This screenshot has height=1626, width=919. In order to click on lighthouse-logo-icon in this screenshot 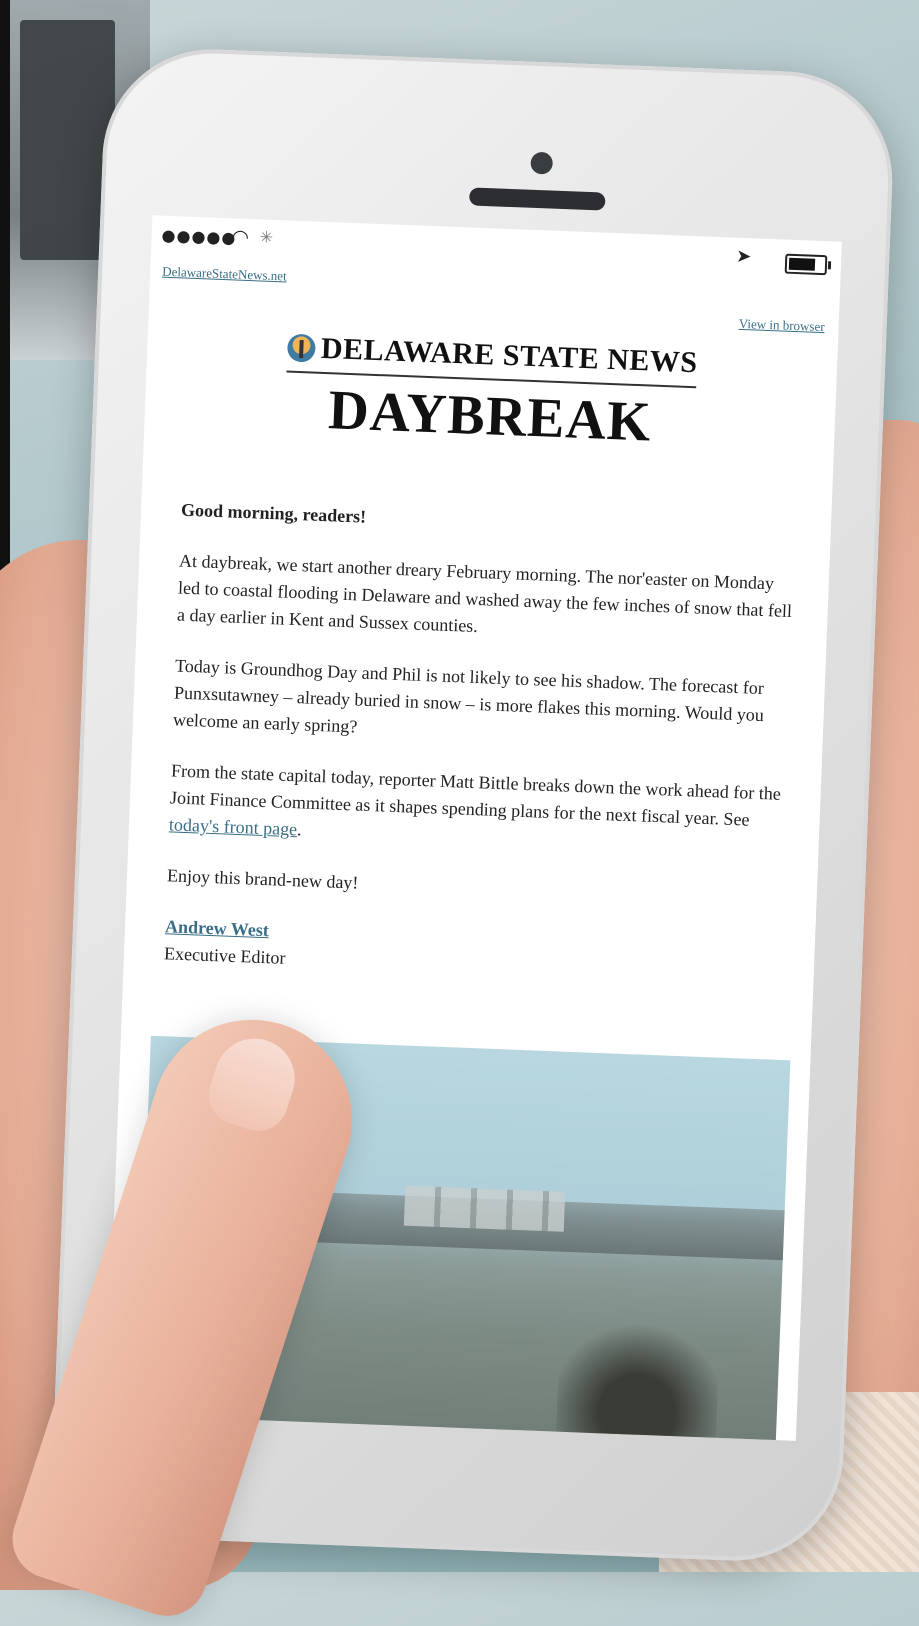, I will do `click(301, 348)`.